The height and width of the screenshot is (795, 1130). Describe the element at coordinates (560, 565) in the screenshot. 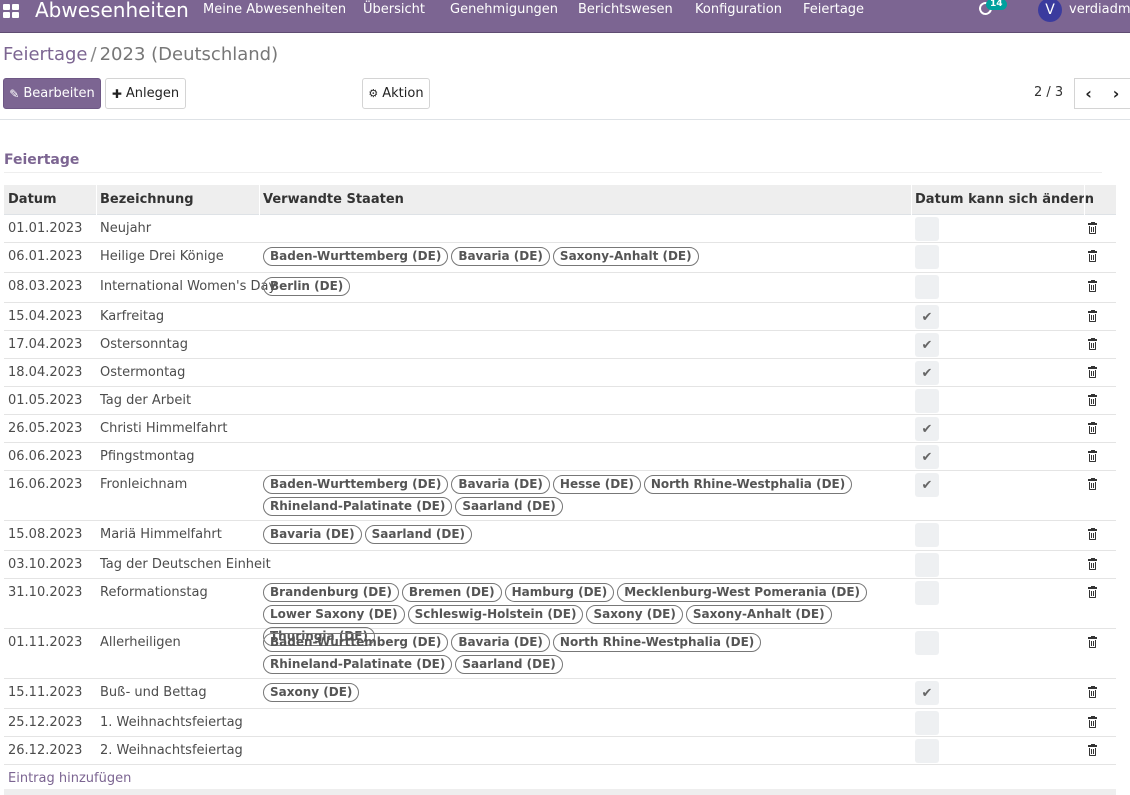

I see `table-row: 03.10.2023 Tag der Deutschen Einheit` at that location.